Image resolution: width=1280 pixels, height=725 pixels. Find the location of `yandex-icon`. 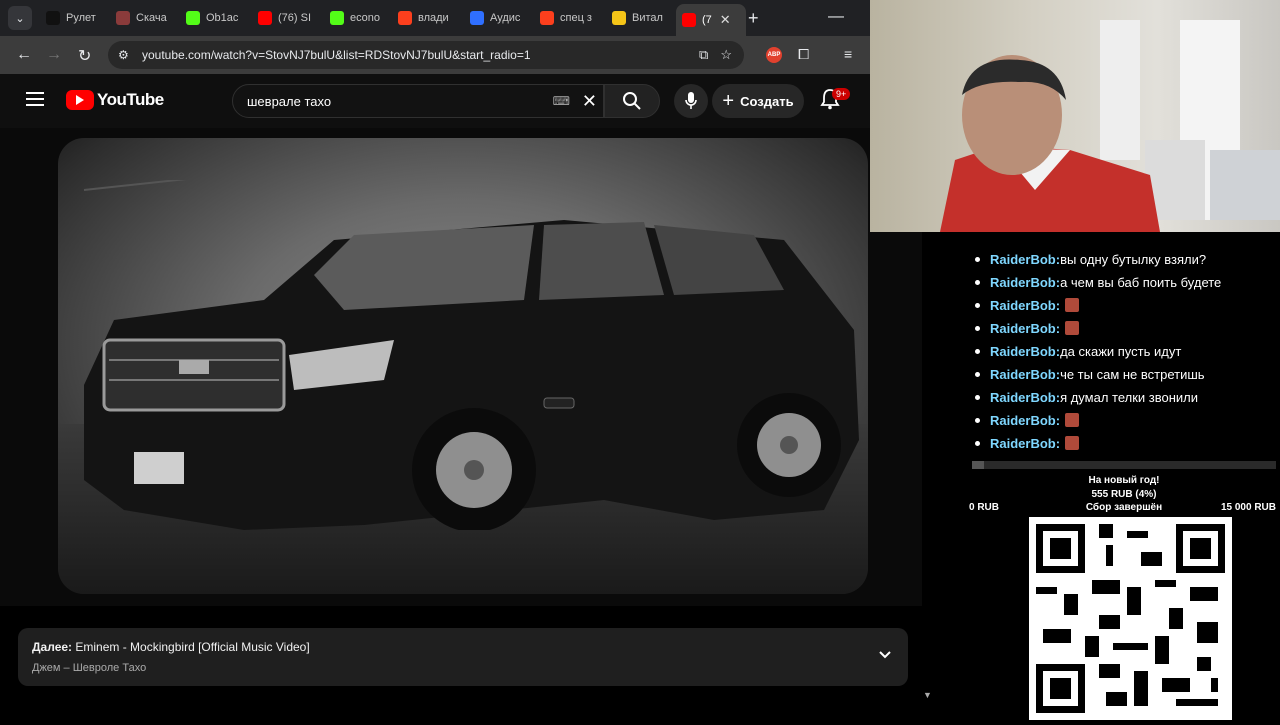

yandex-icon is located at coordinates (547, 18).